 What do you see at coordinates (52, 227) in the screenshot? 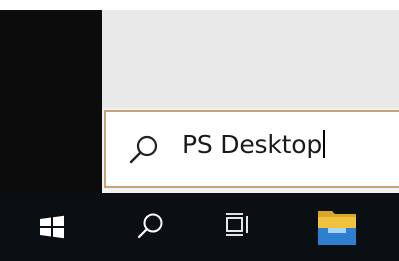
I see `windows-logo-icon` at bounding box center [52, 227].